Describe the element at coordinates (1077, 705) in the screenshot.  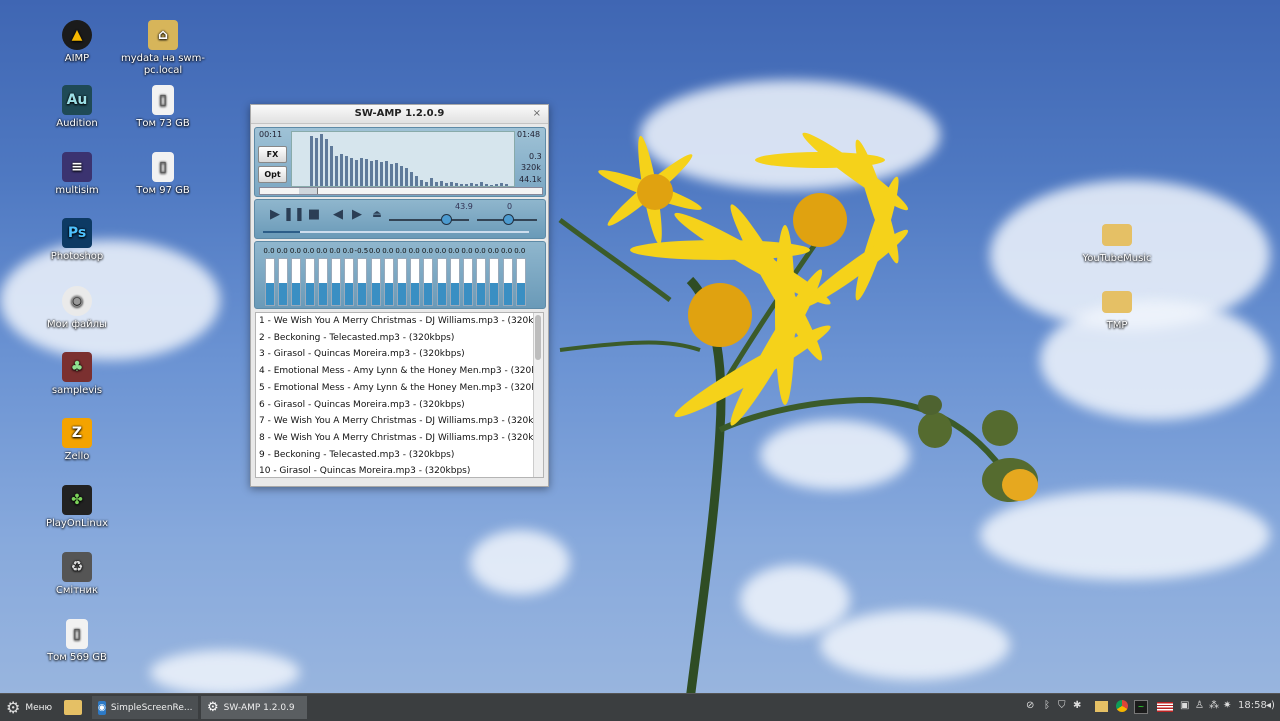
I see `vpn-icon: ✱` at that location.